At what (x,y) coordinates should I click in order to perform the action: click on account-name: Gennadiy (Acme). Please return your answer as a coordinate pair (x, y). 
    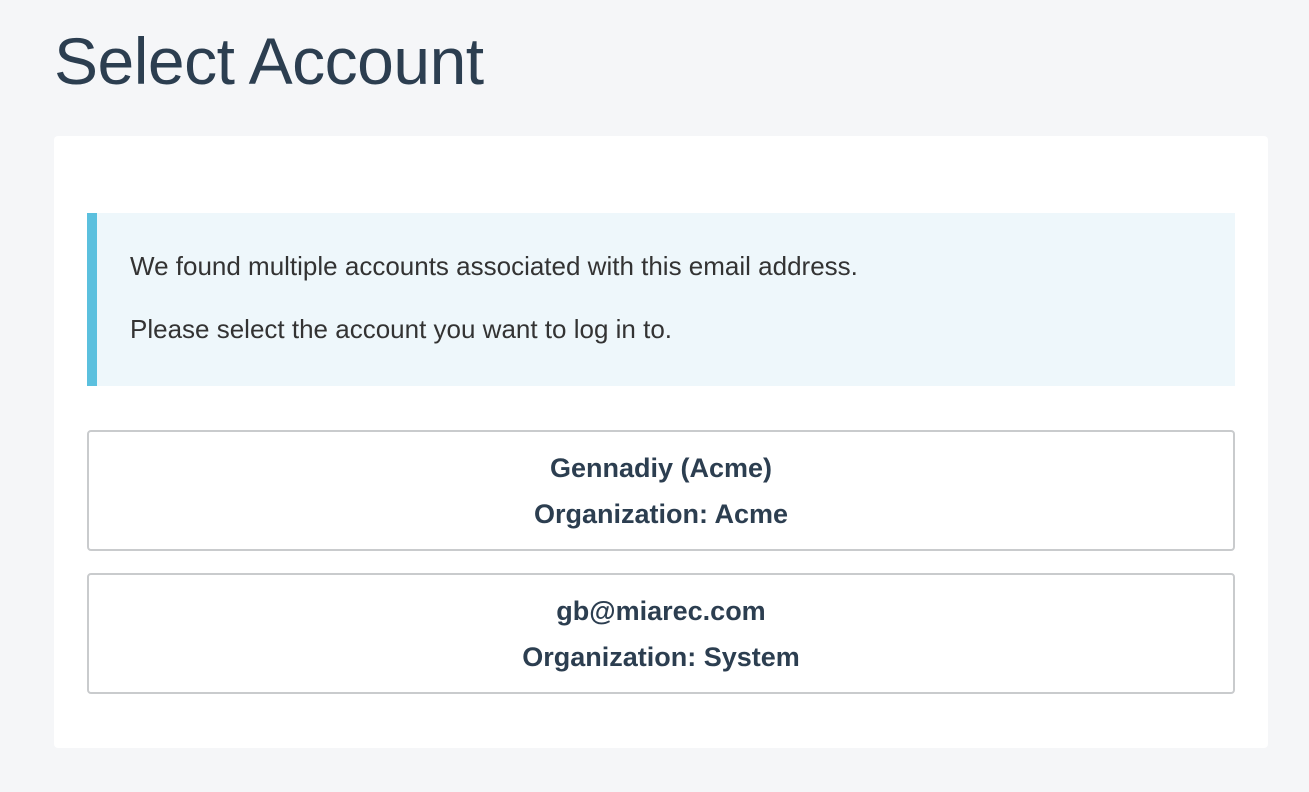
    Looking at the image, I should click on (661, 467).